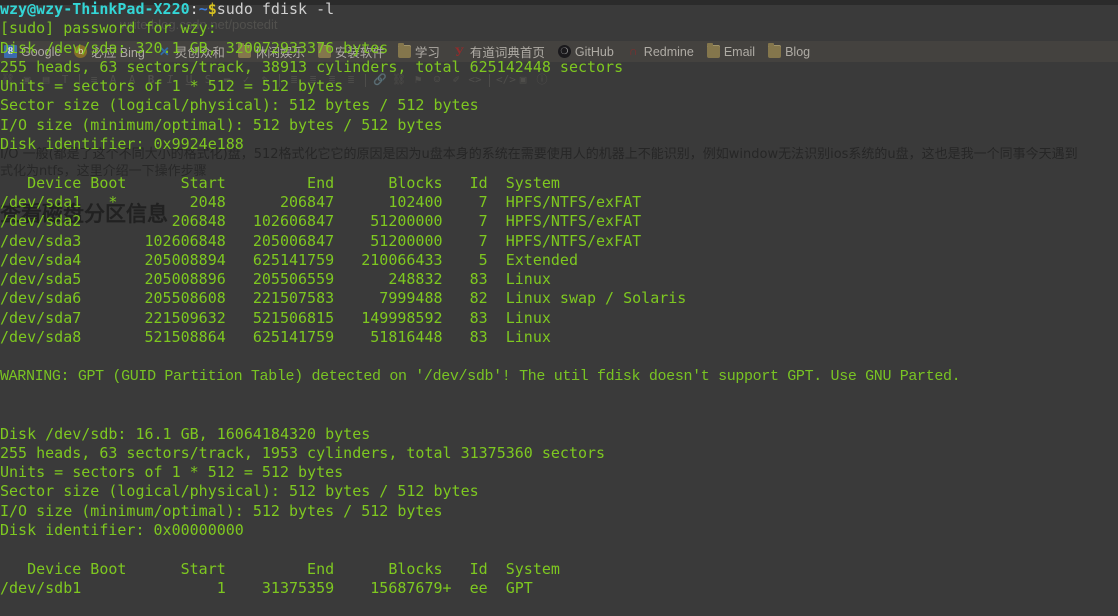 The height and width of the screenshot is (616, 1118). Describe the element at coordinates (122, 530) in the screenshot. I see `disk-header-line: Disk identifier: 0x00000000` at that location.